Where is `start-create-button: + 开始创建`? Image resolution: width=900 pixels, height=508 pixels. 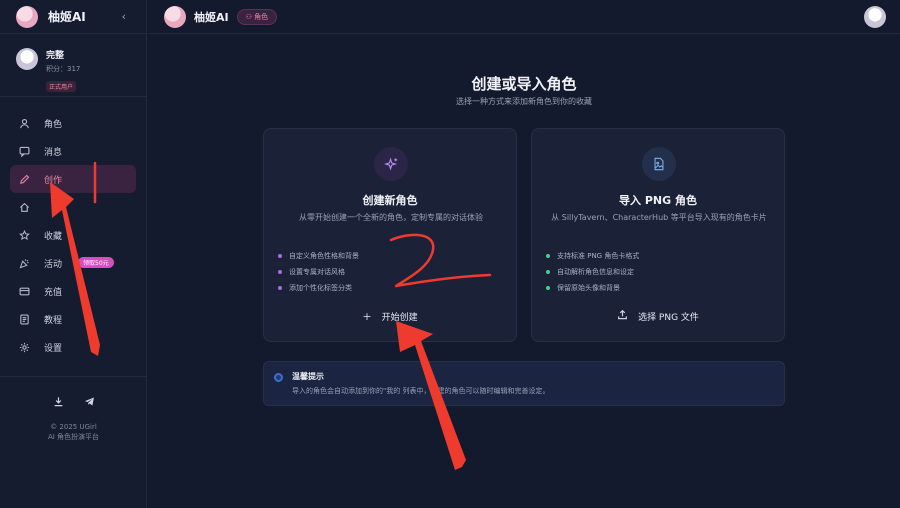 start-create-button: + 开始创建 is located at coordinates (390, 316).